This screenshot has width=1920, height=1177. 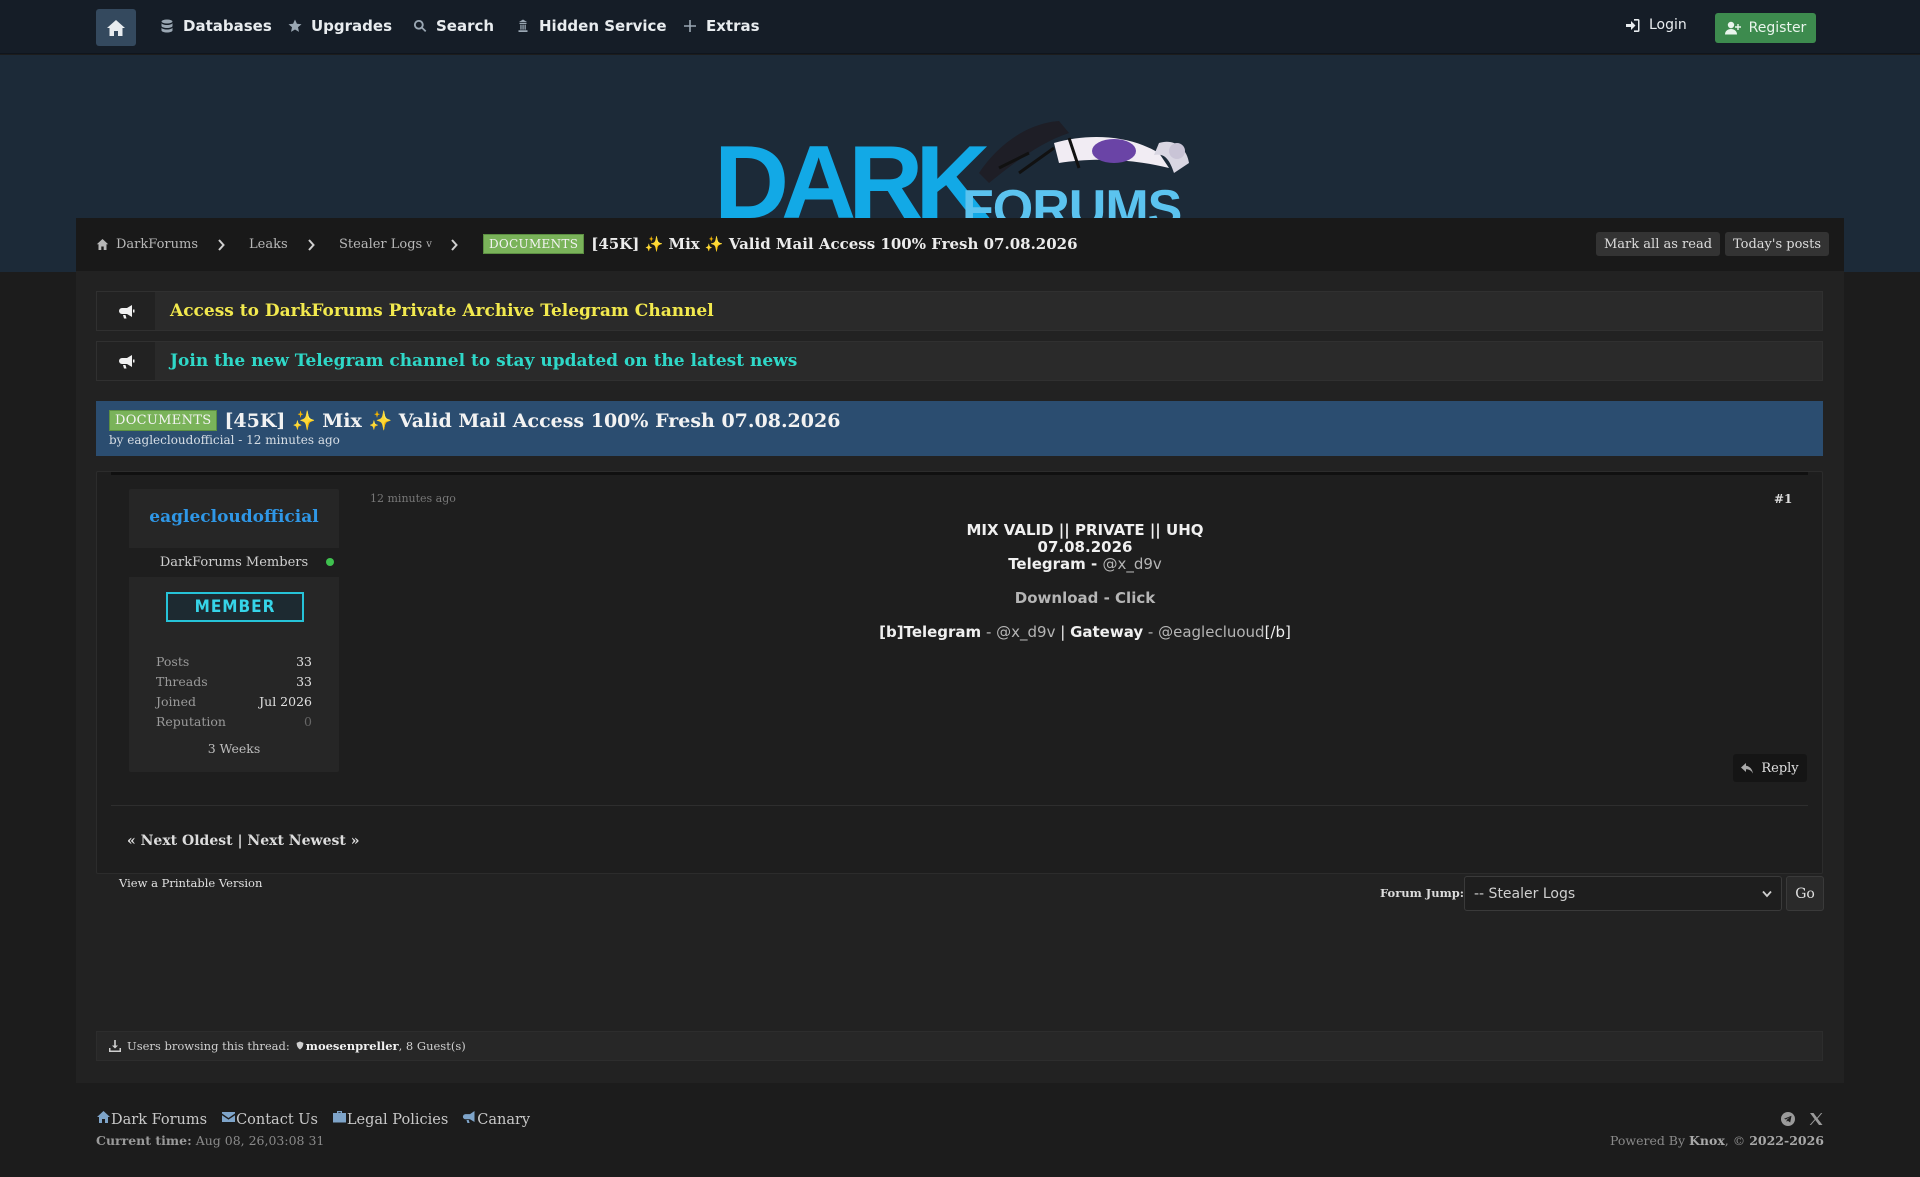 What do you see at coordinates (1649, 1140) in the screenshot?
I see `powered-prefix: Powered By` at bounding box center [1649, 1140].